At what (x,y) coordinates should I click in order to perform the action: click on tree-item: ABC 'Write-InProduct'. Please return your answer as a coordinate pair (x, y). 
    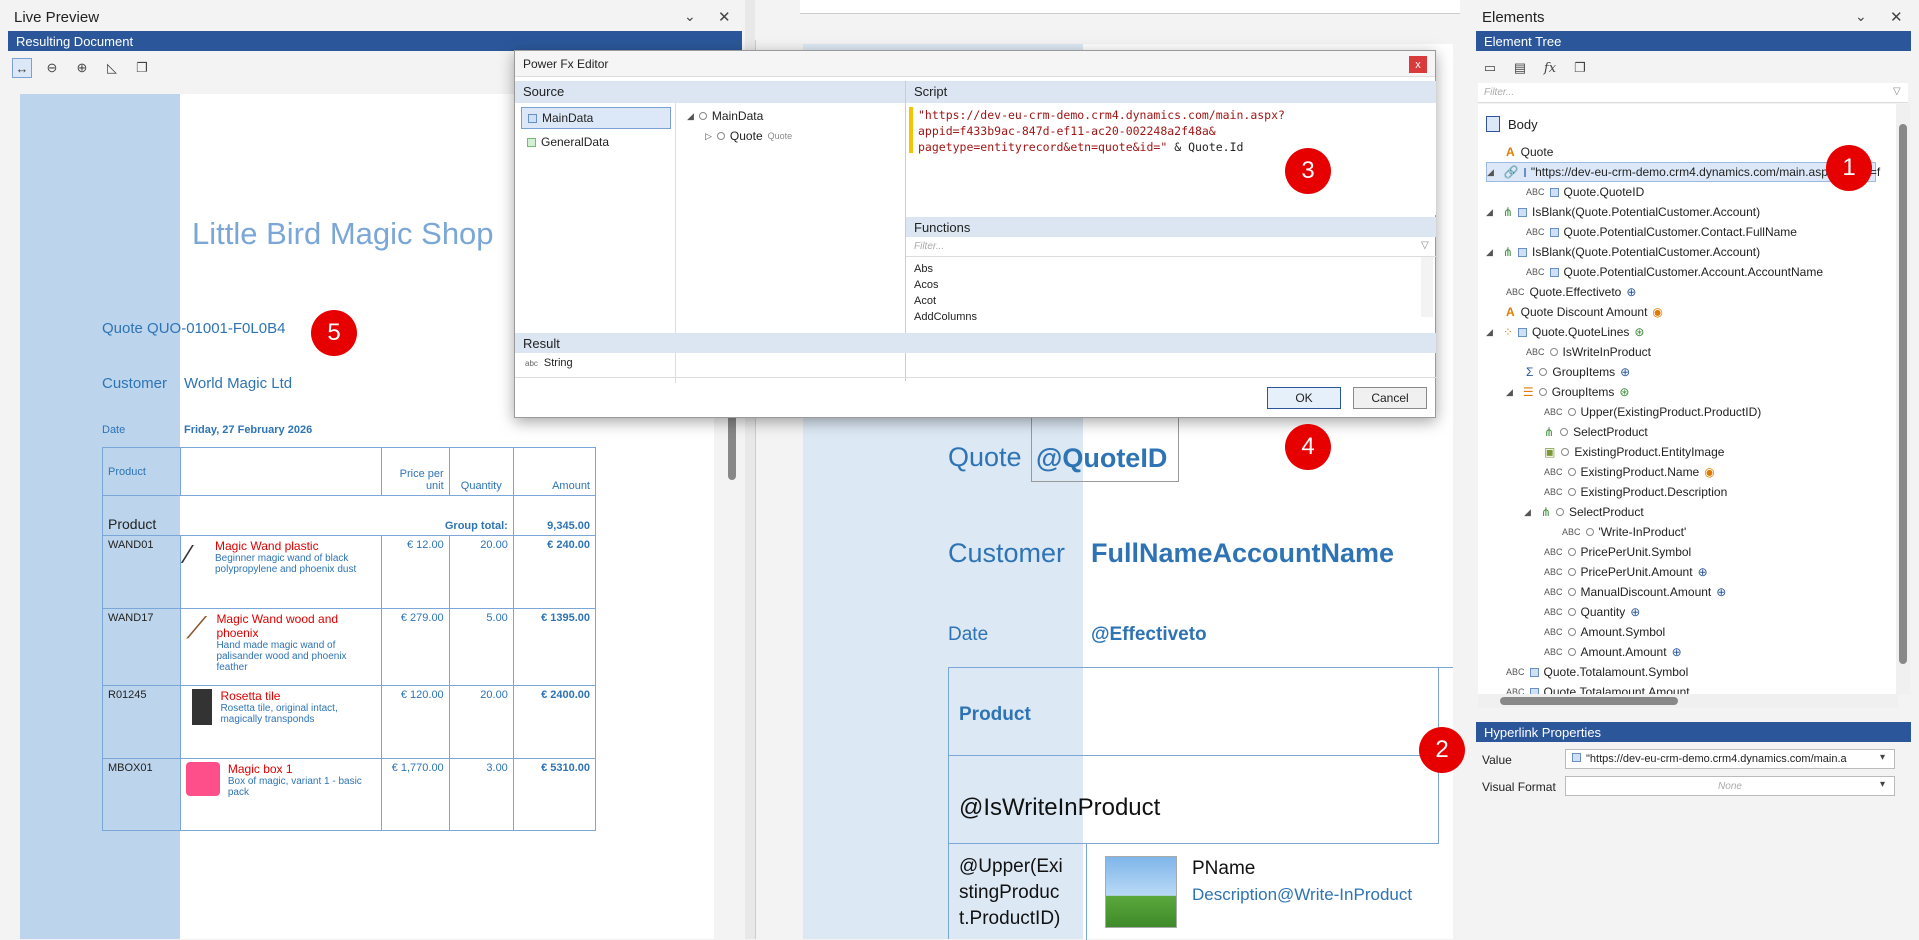
    Looking at the image, I should click on (1624, 532).